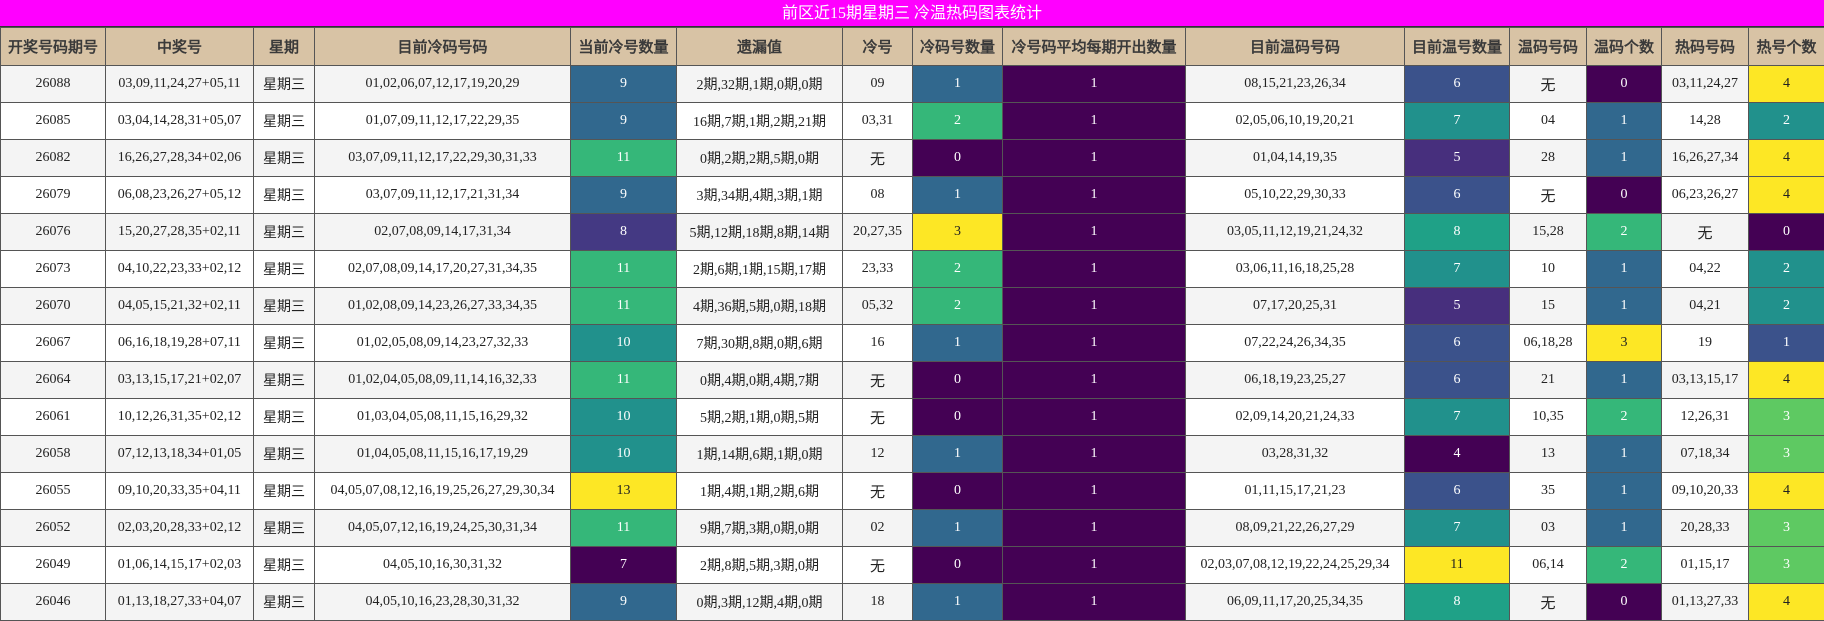 This screenshot has width=1824, height=621. I want to click on winning-number-cell: 03,13,15,17,21+02,07, so click(180, 380).